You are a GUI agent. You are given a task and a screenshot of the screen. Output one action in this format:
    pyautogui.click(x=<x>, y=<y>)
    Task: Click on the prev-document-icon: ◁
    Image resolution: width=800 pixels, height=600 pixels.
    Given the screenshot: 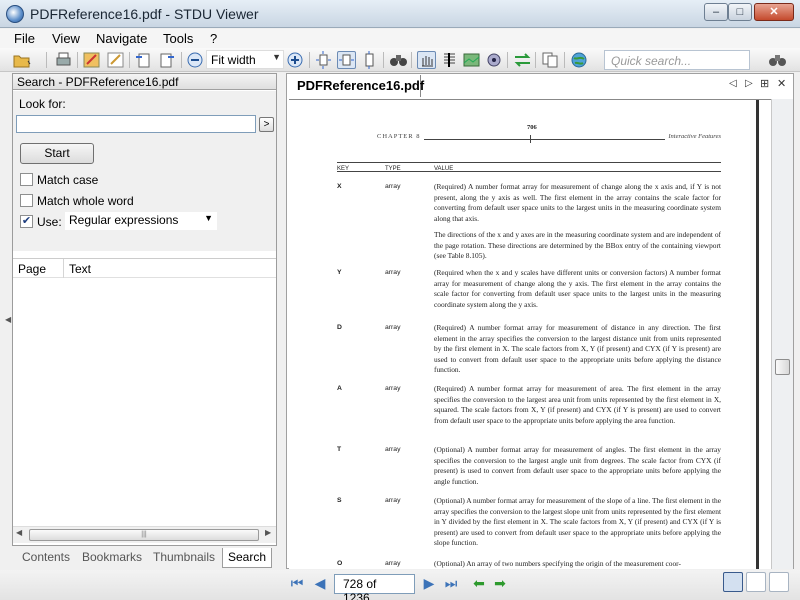 What is the action you would take?
    pyautogui.click(x=733, y=83)
    